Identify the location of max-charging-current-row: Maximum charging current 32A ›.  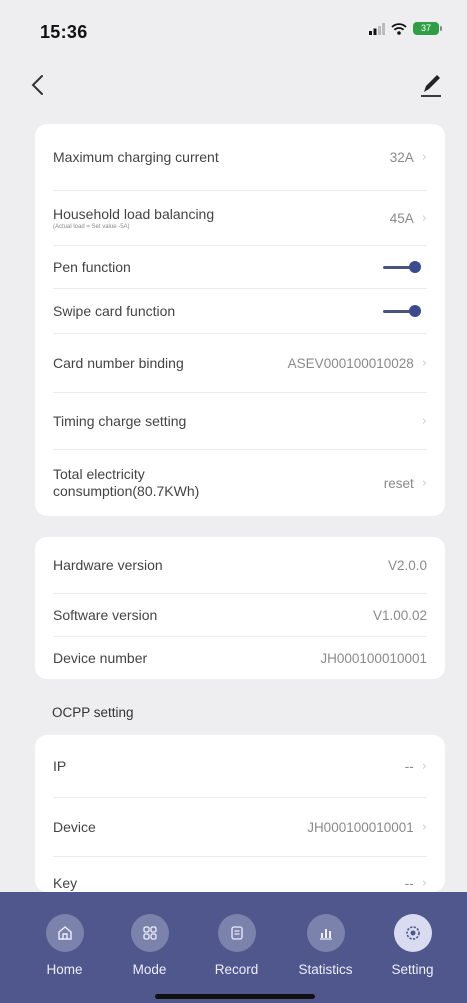
(240, 157).